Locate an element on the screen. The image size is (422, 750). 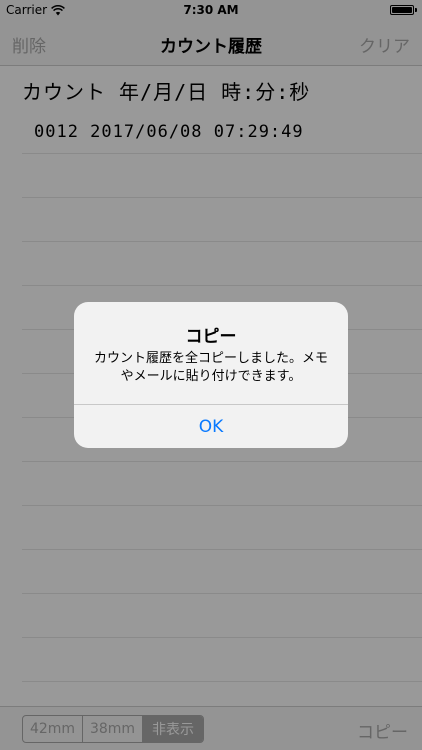
alert-message: カウント履歴を全コピーしました。メモやメールに貼り付けできます。 is located at coordinates (210, 367).